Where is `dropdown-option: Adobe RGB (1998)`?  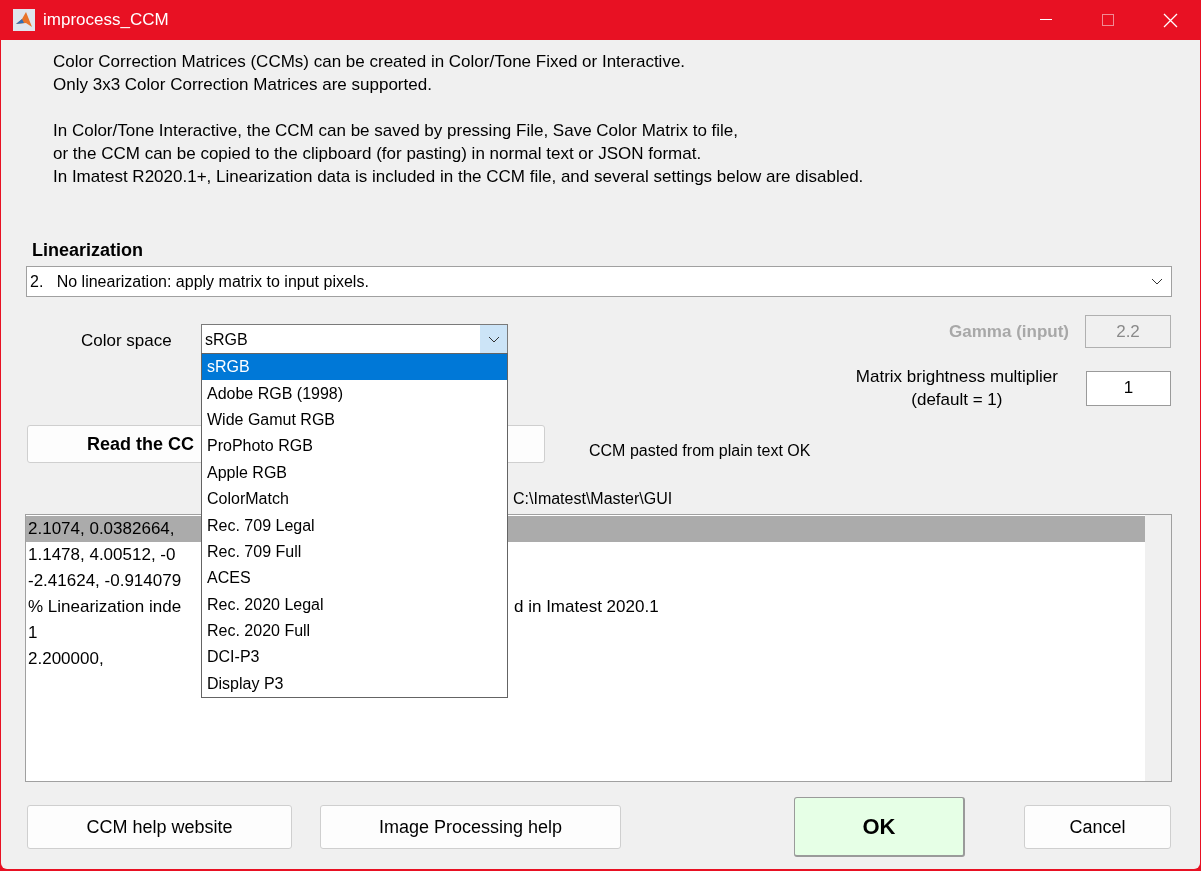 dropdown-option: Adobe RGB (1998) is located at coordinates (354, 393).